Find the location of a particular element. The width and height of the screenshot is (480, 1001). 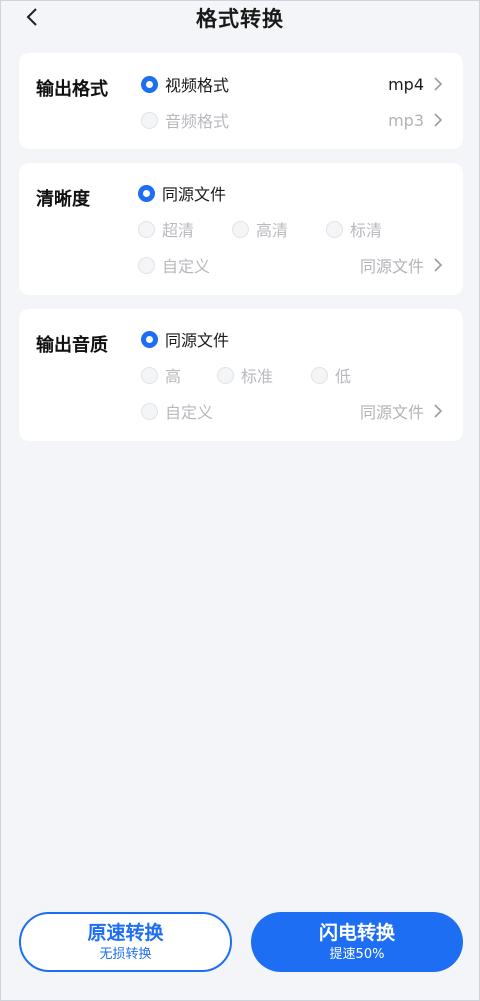

radio-clarity-source: 同源文件 is located at coordinates (182, 193).